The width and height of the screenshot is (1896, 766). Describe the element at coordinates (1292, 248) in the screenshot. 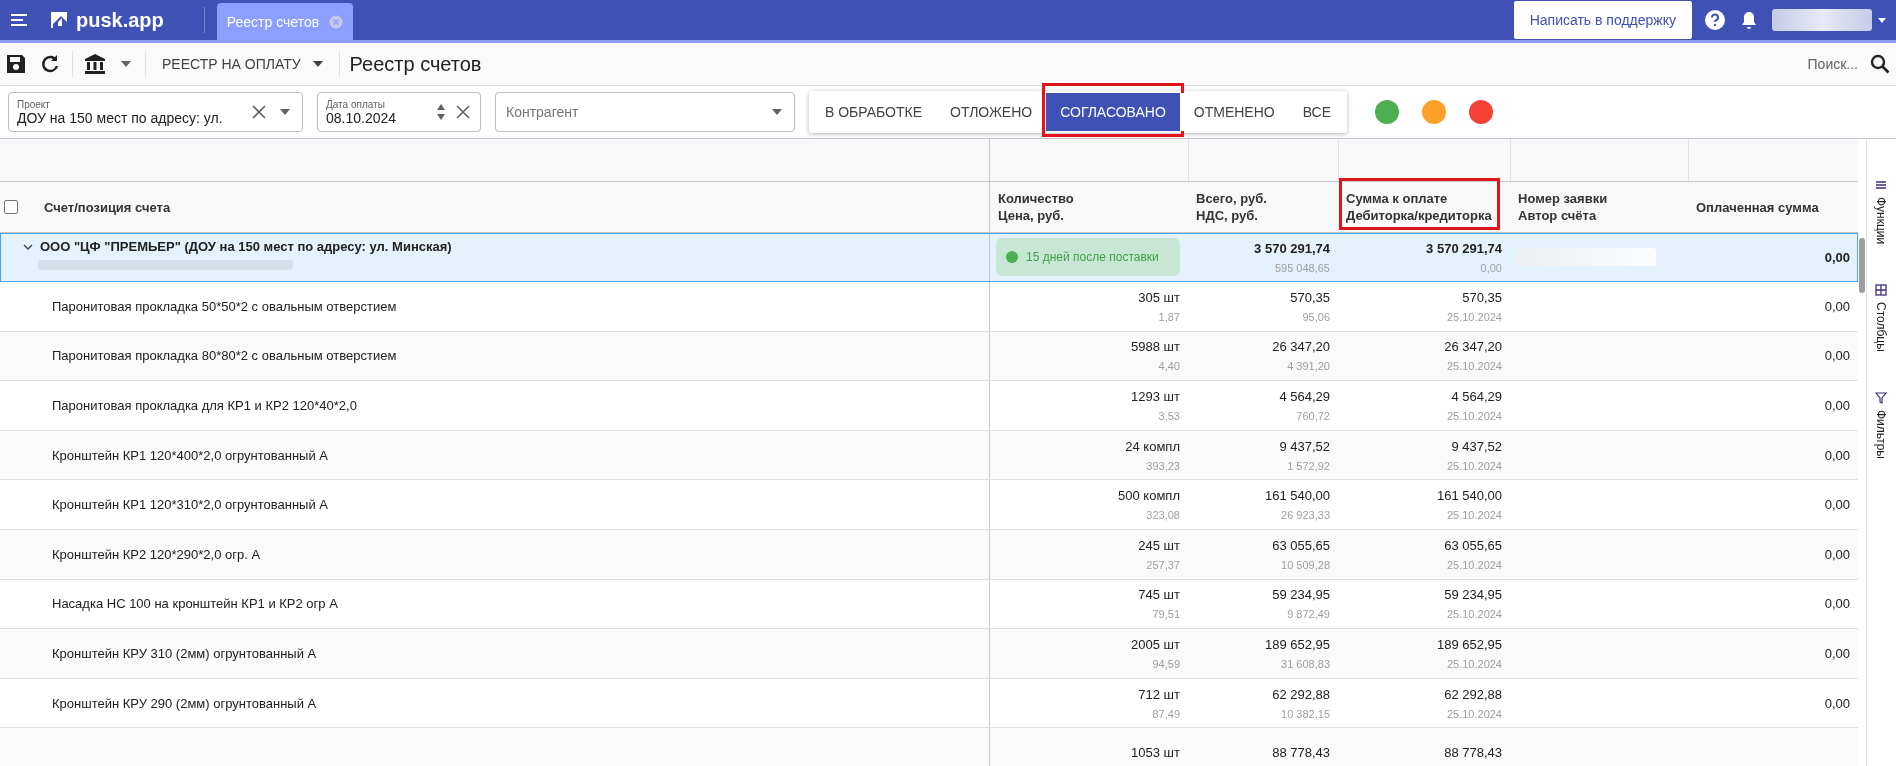

I see `total-amount: 3 570 291,74` at that location.